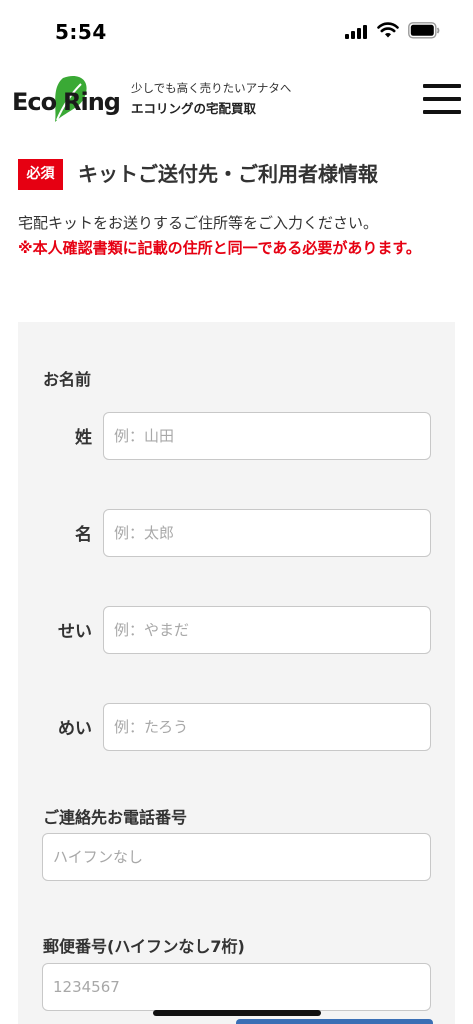 The height and width of the screenshot is (1024, 473). I want to click on first-name-input, so click(267, 533).